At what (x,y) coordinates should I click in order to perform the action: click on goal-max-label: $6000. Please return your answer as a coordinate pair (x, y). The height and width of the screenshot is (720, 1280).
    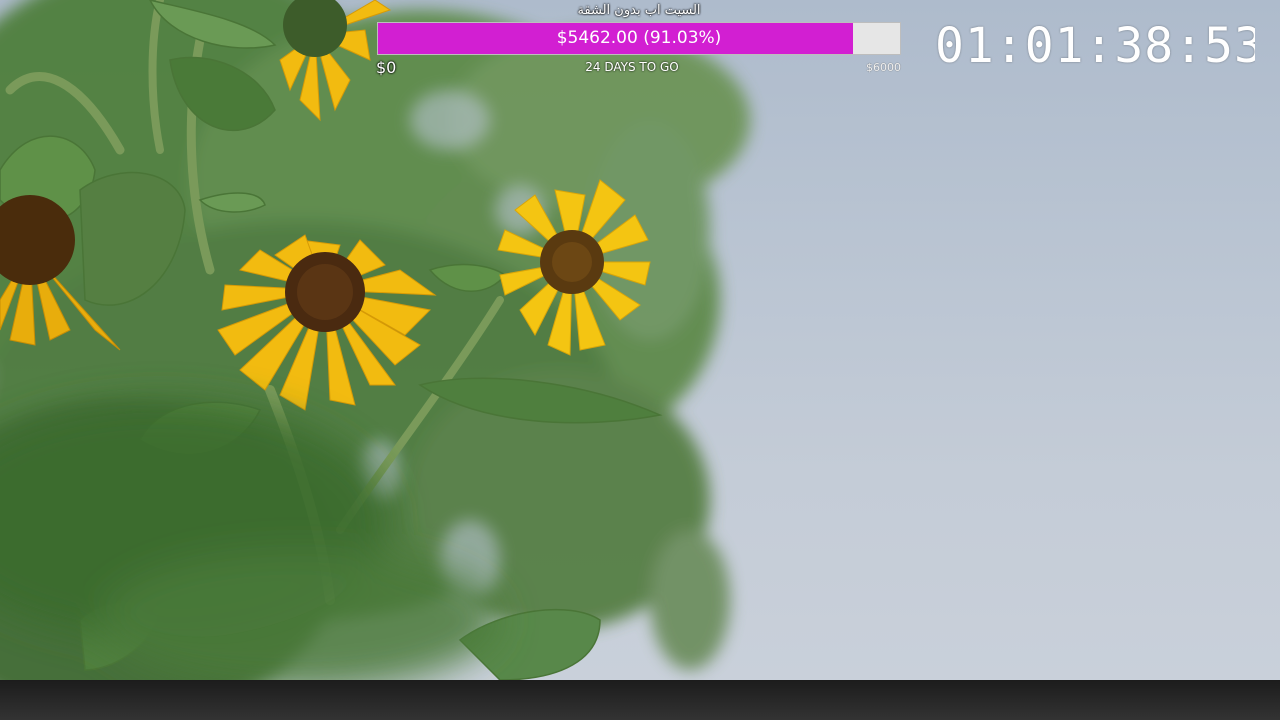
    Looking at the image, I should click on (883, 67).